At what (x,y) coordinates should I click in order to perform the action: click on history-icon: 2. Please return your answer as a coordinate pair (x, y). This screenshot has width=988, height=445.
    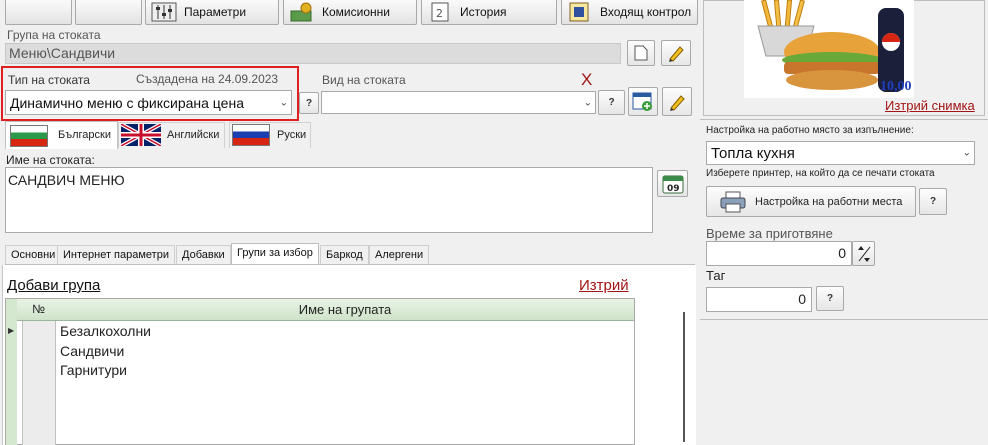
    Looking at the image, I should click on (440, 12).